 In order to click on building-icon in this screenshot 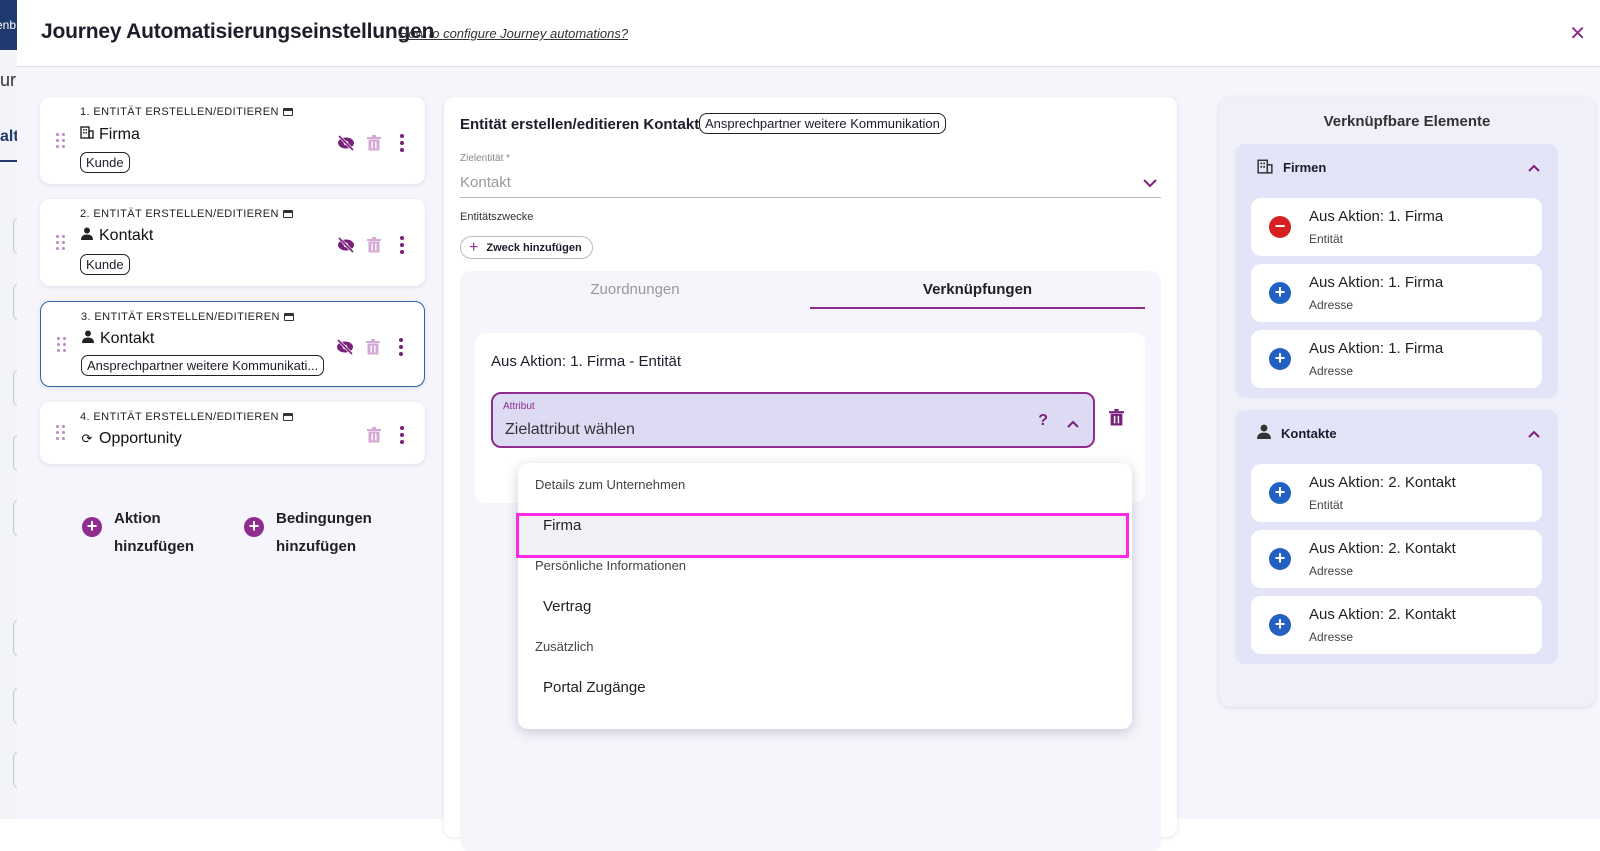, I will do `click(87, 133)`.